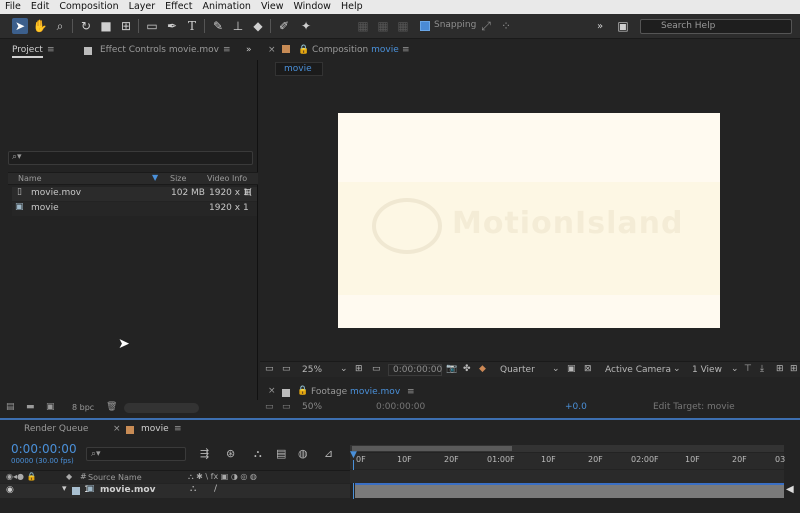 The width and height of the screenshot is (800, 513). I want to click on panel-more-icon: », so click(249, 50).